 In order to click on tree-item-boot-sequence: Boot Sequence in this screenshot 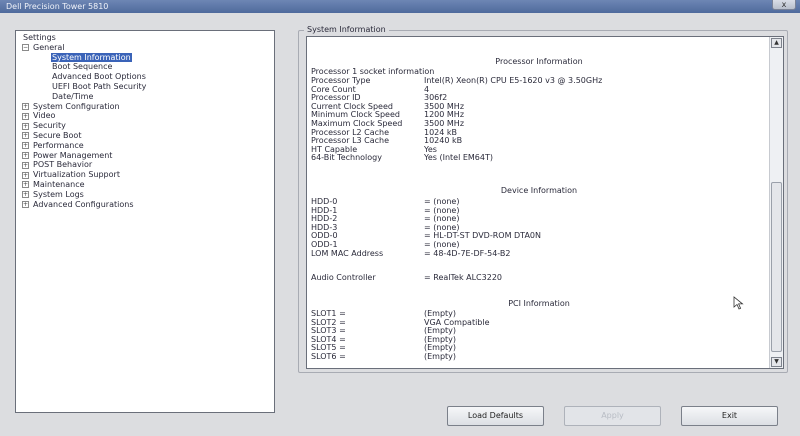, I will do `click(147, 67)`.